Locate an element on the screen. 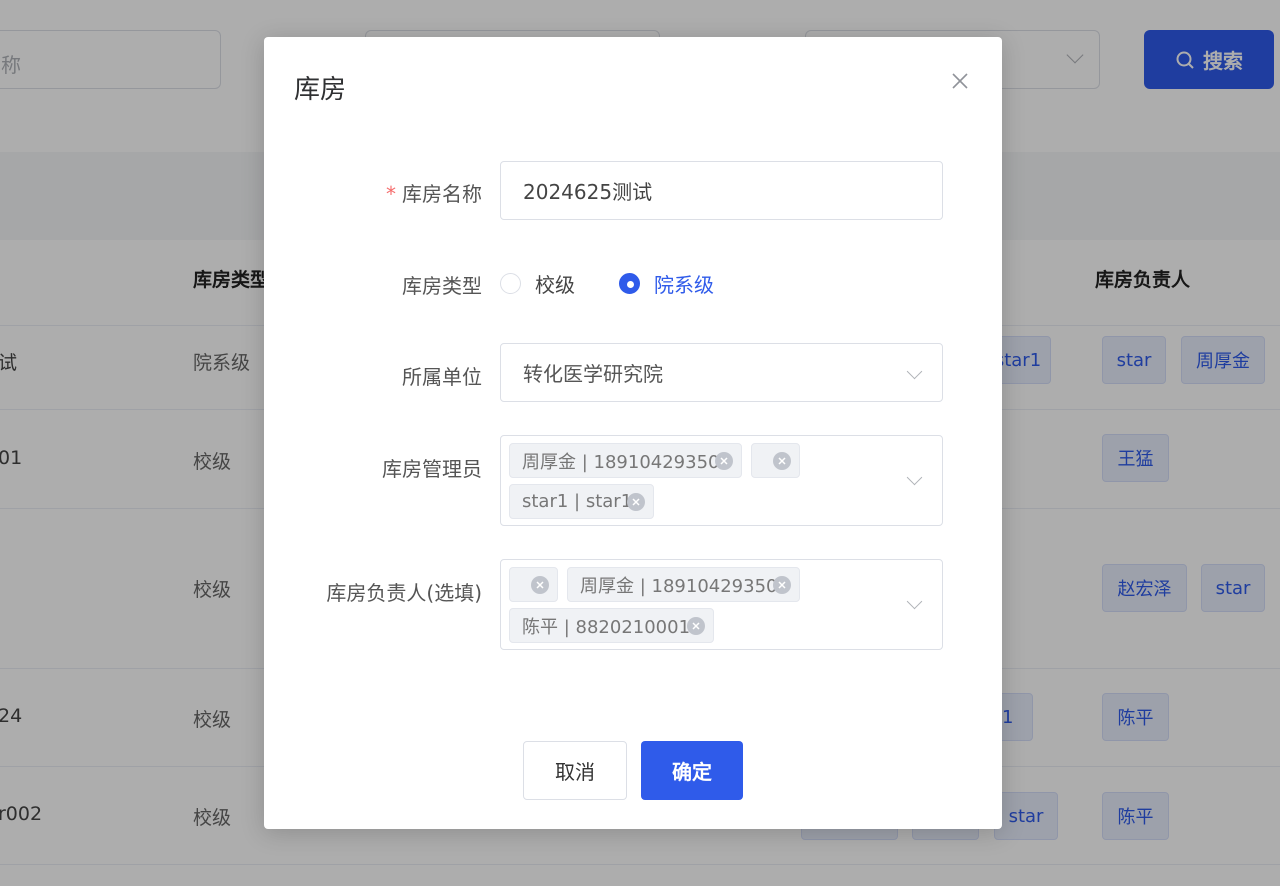  unit-label: 所属单位 is located at coordinates (442, 377).